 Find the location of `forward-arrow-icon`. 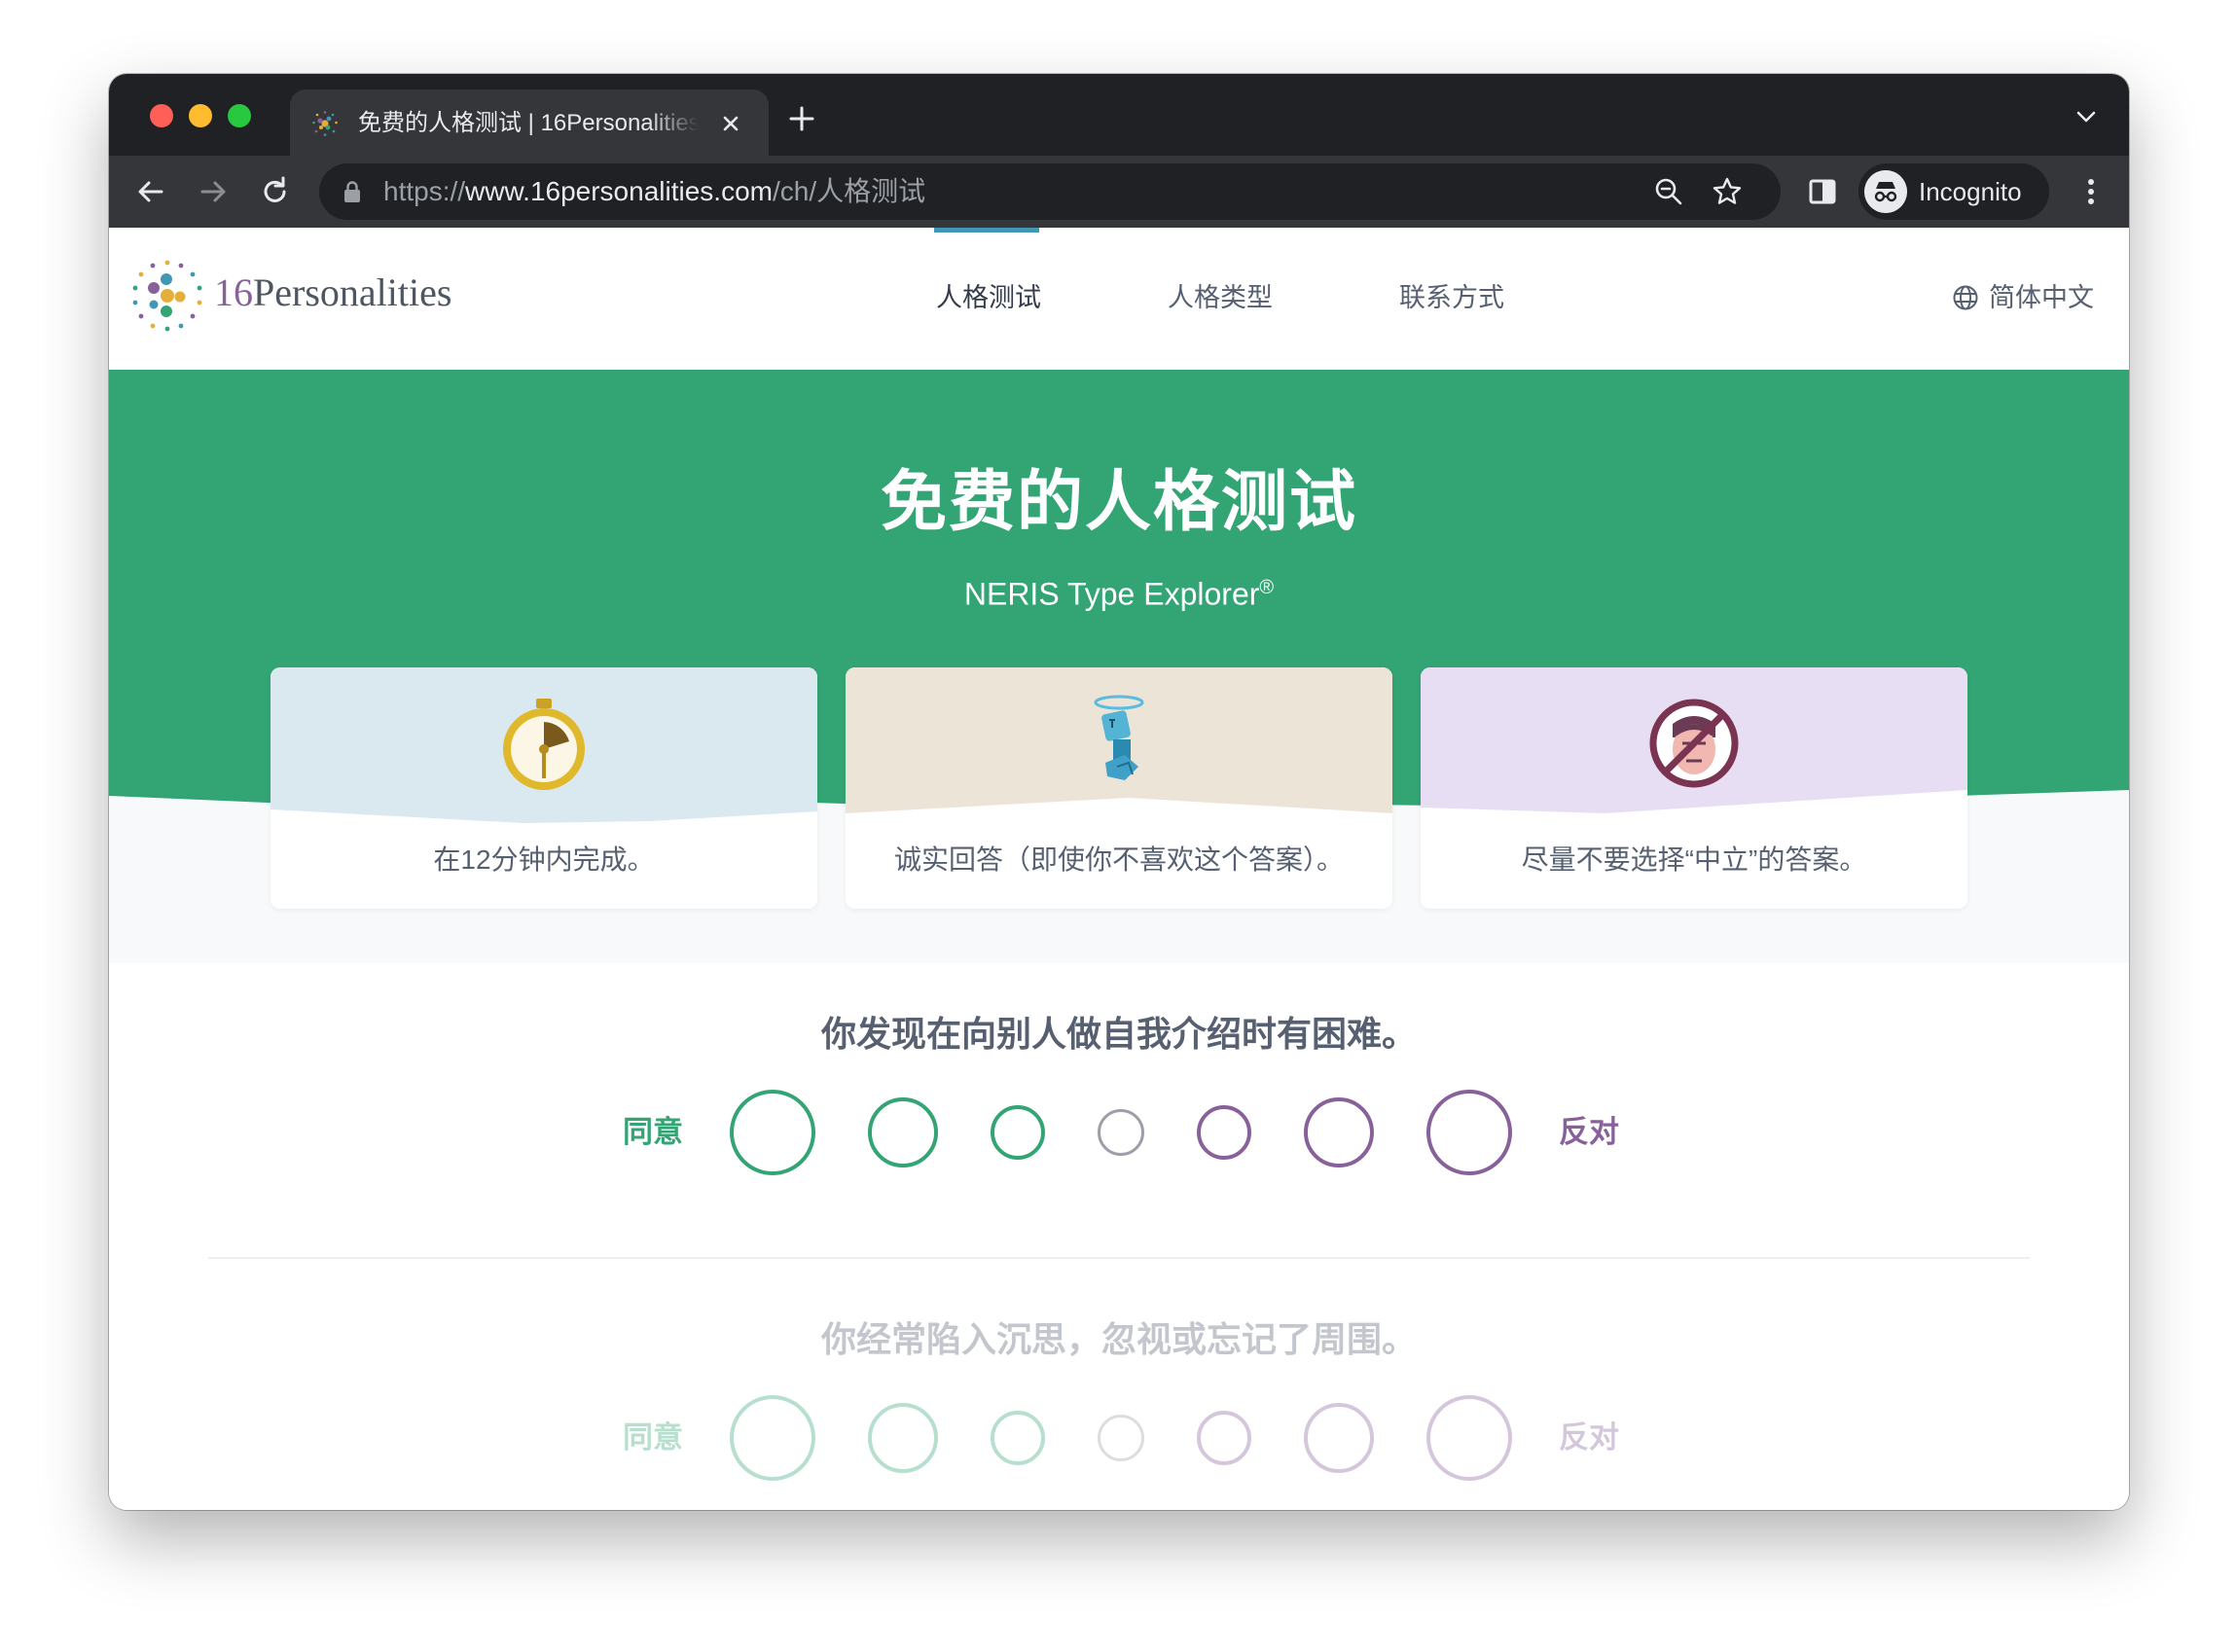

forward-arrow-icon is located at coordinates (213, 191).